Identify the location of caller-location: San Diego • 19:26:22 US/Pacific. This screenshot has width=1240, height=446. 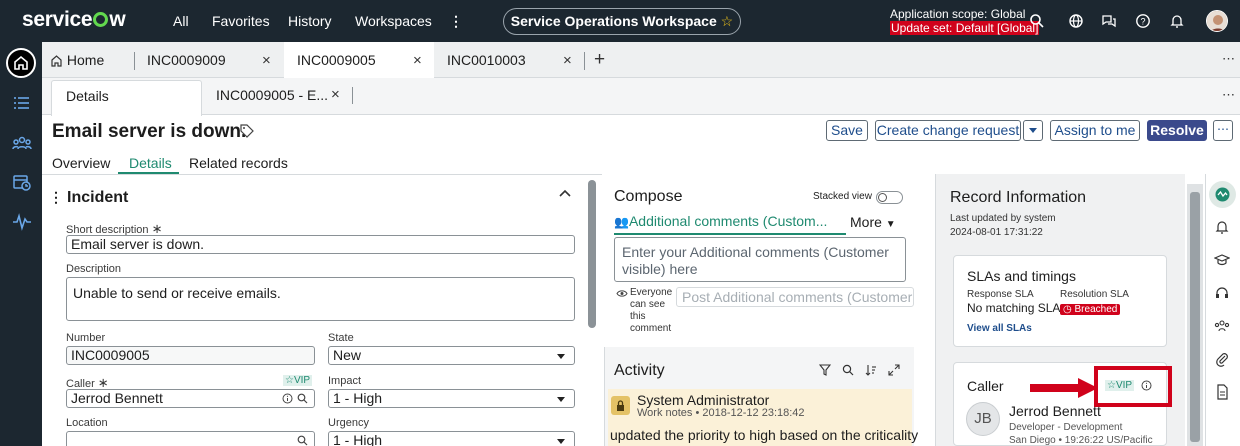
(1081, 440).